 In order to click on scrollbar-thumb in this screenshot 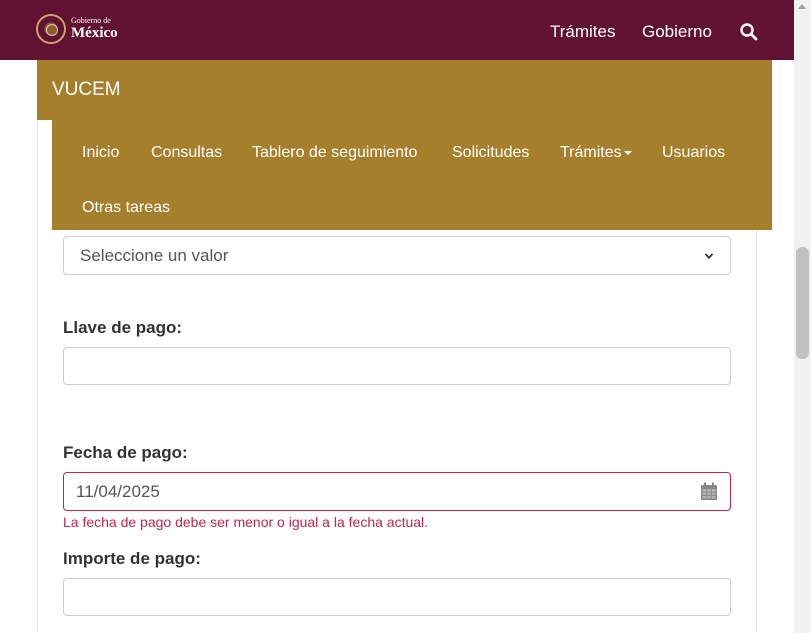, I will do `click(802, 303)`.